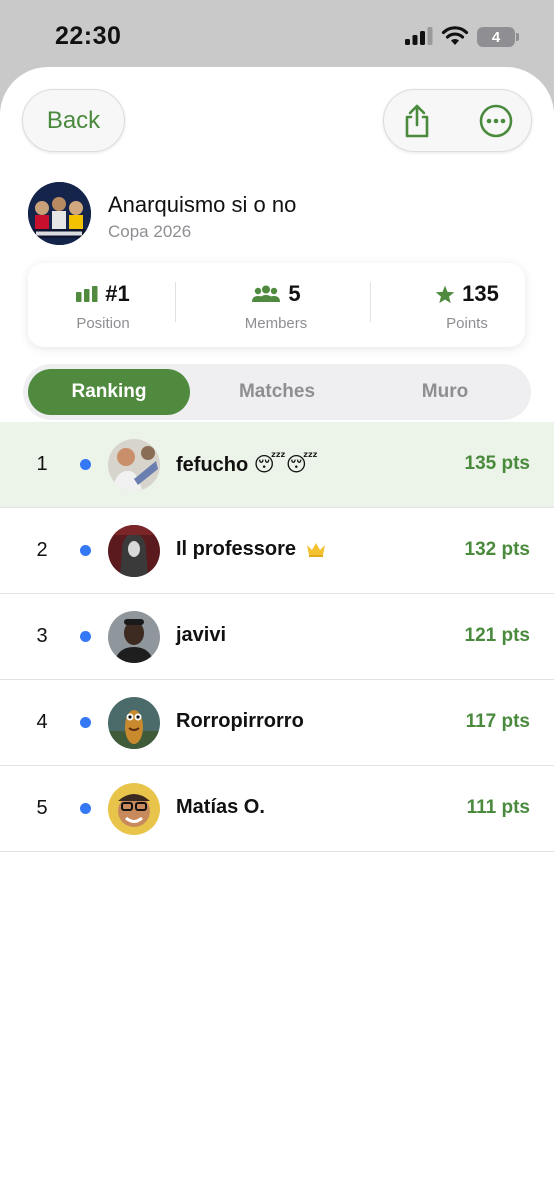 This screenshot has width=554, height=1200. Describe the element at coordinates (496, 121) in the screenshot. I see `more-icon` at that location.